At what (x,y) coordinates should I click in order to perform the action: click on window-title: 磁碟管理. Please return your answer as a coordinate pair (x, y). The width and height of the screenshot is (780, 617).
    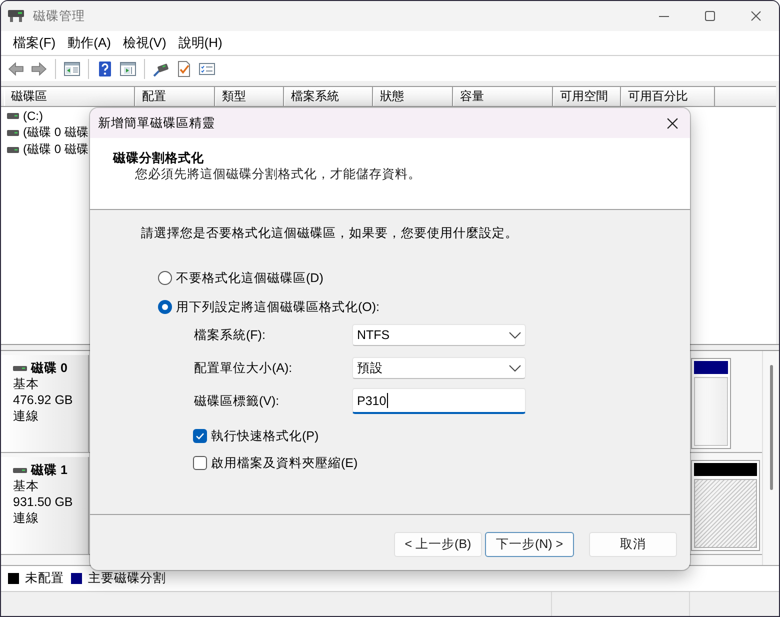
    Looking at the image, I should click on (59, 16).